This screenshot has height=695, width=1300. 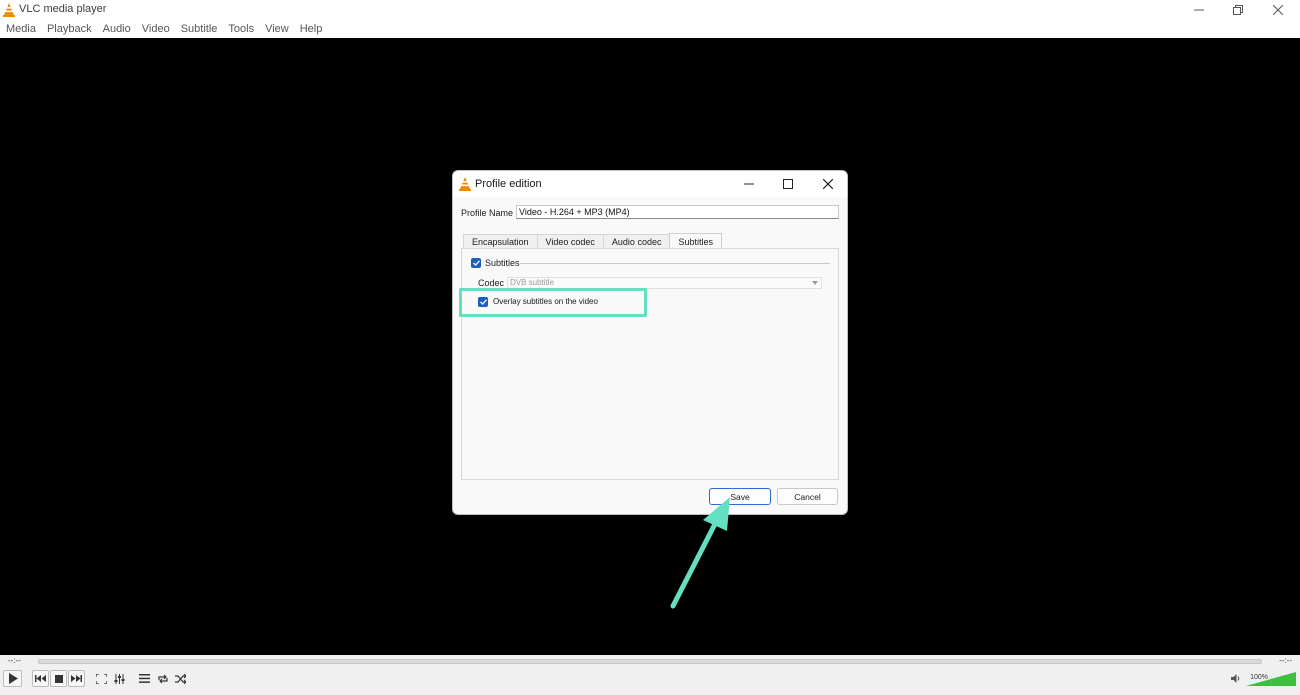 I want to click on mute-button, so click(x=1236, y=678).